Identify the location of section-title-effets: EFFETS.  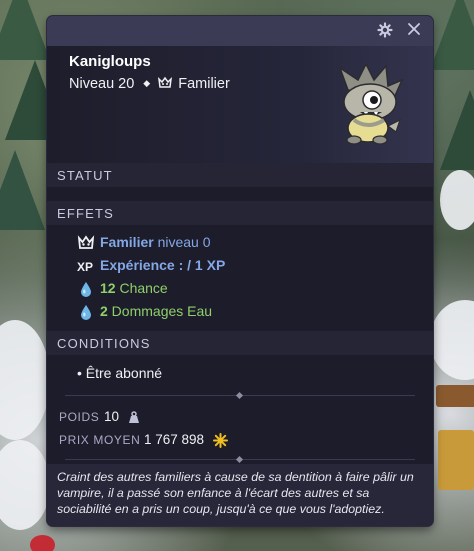
(86, 213).